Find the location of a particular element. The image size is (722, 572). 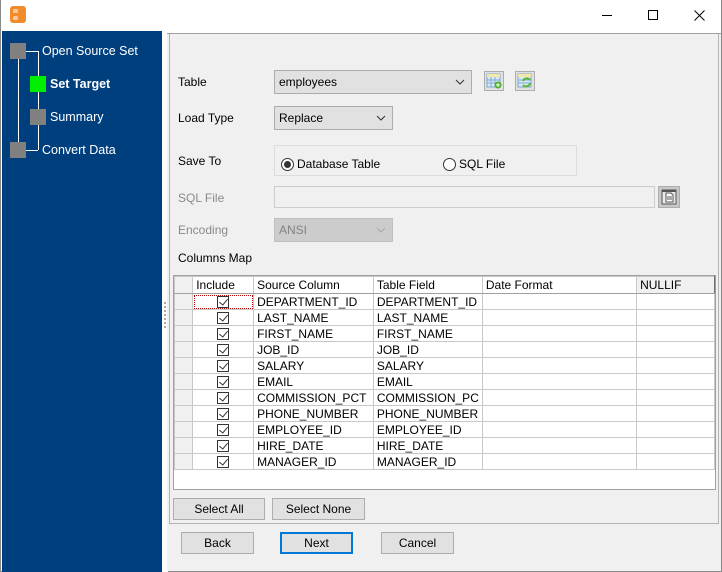

table-field-cell: COMMISSION_PC is located at coordinates (427, 397).